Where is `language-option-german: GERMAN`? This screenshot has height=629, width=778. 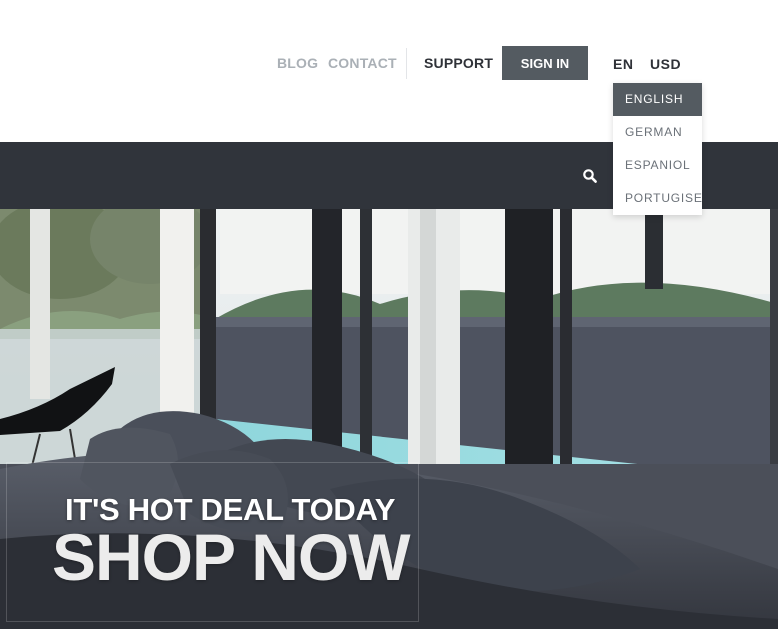 language-option-german: GERMAN is located at coordinates (657, 132).